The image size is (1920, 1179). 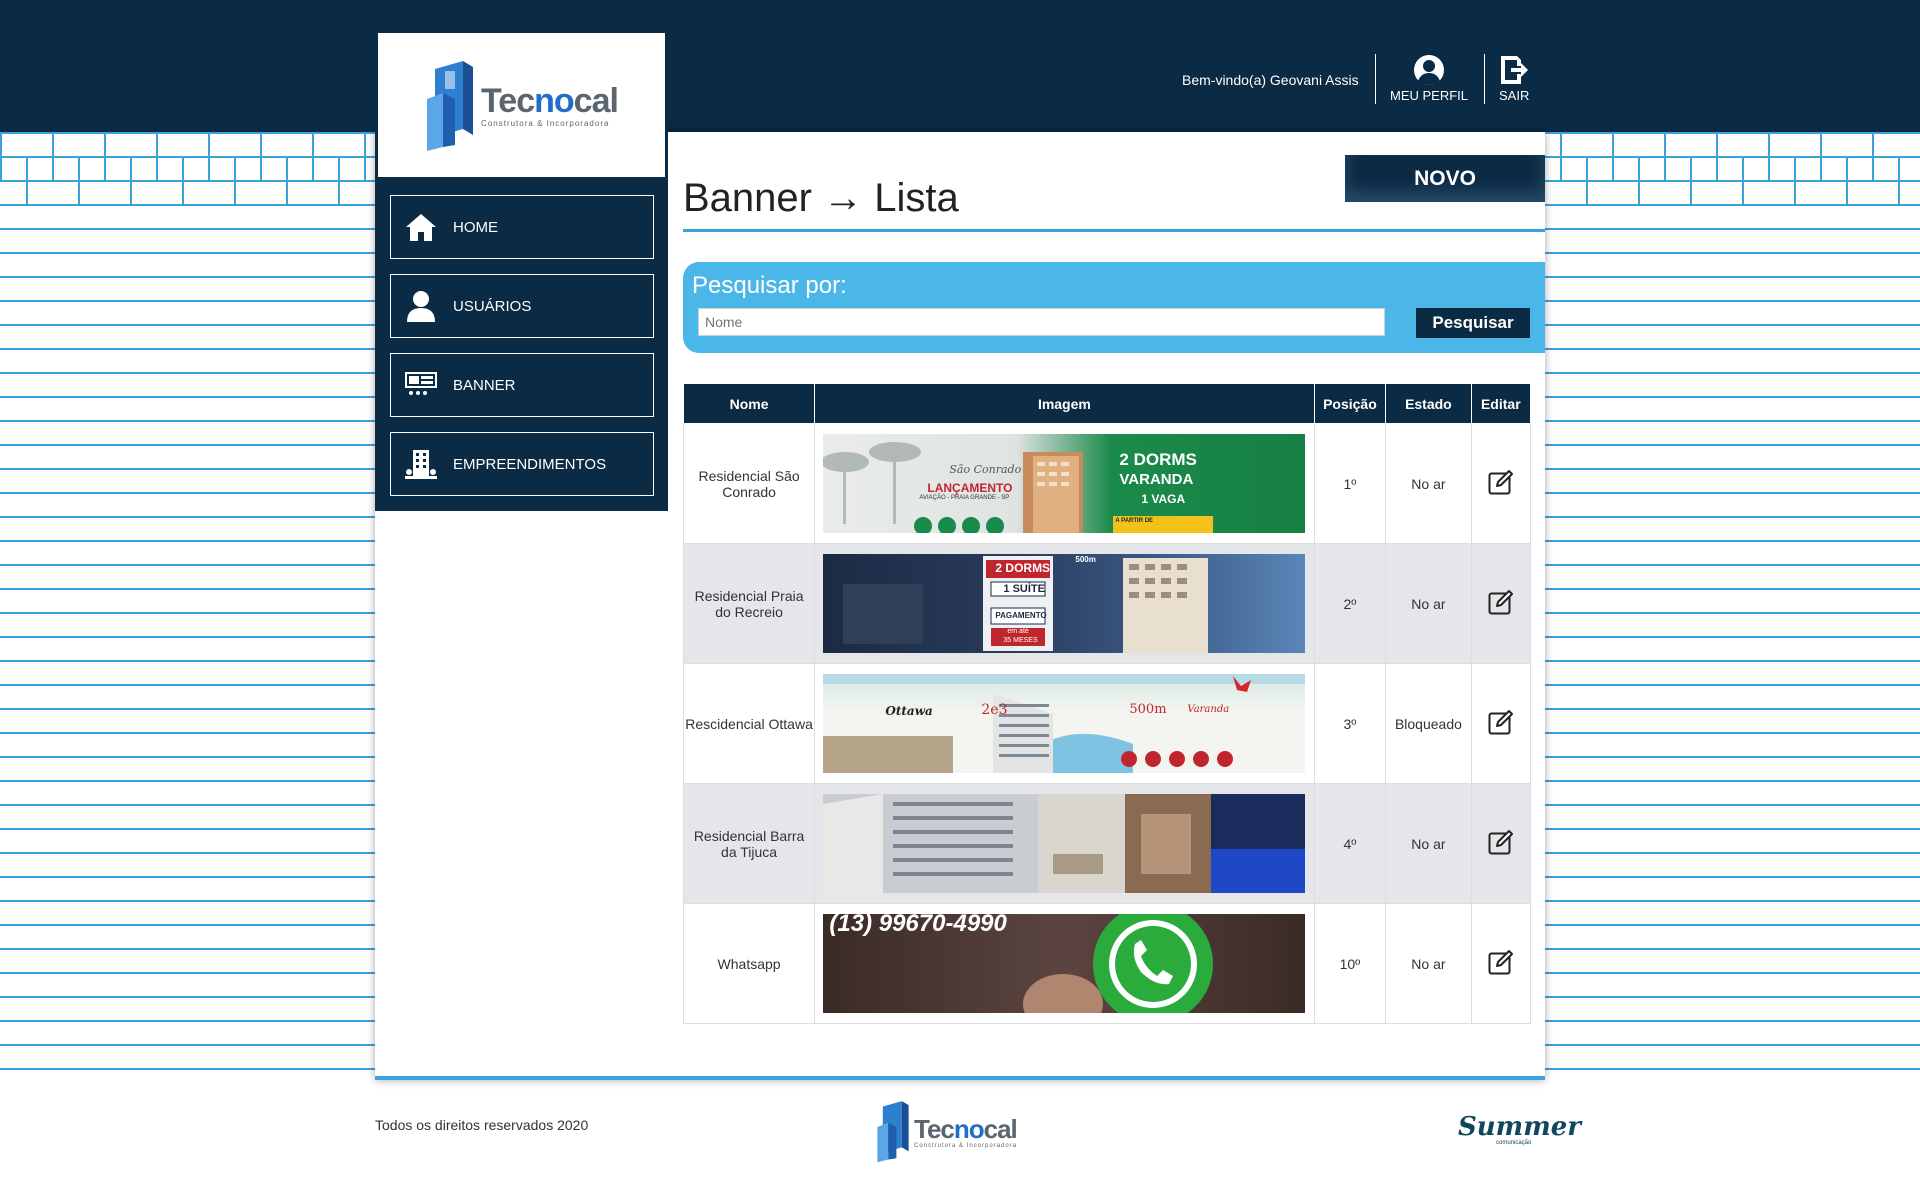 I want to click on cell-nome: Rescidencial Ottawa, so click(x=749, y=723).